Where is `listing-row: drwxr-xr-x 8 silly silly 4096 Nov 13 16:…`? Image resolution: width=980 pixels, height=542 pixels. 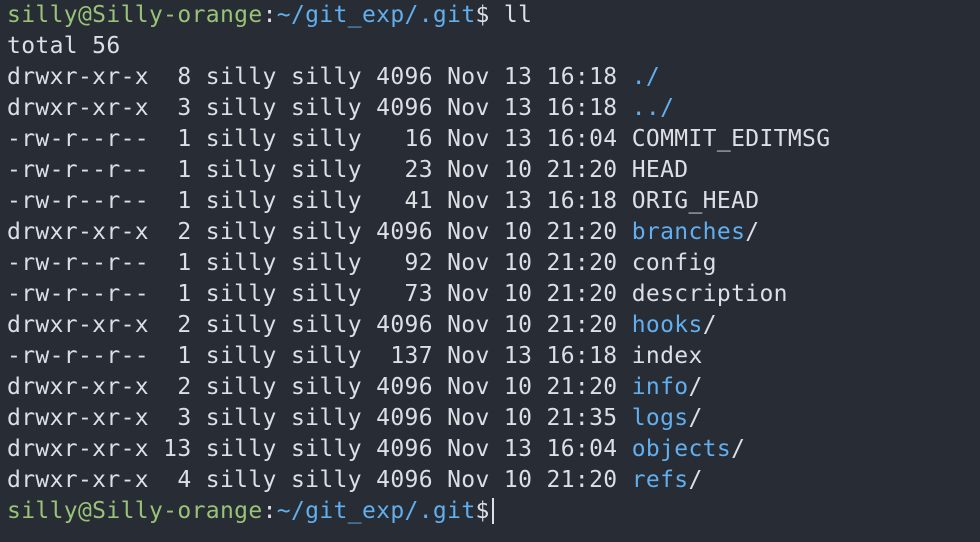
listing-row: drwxr-xr-x 8 silly silly 4096 Nov 13 16:… is located at coordinates (493, 77).